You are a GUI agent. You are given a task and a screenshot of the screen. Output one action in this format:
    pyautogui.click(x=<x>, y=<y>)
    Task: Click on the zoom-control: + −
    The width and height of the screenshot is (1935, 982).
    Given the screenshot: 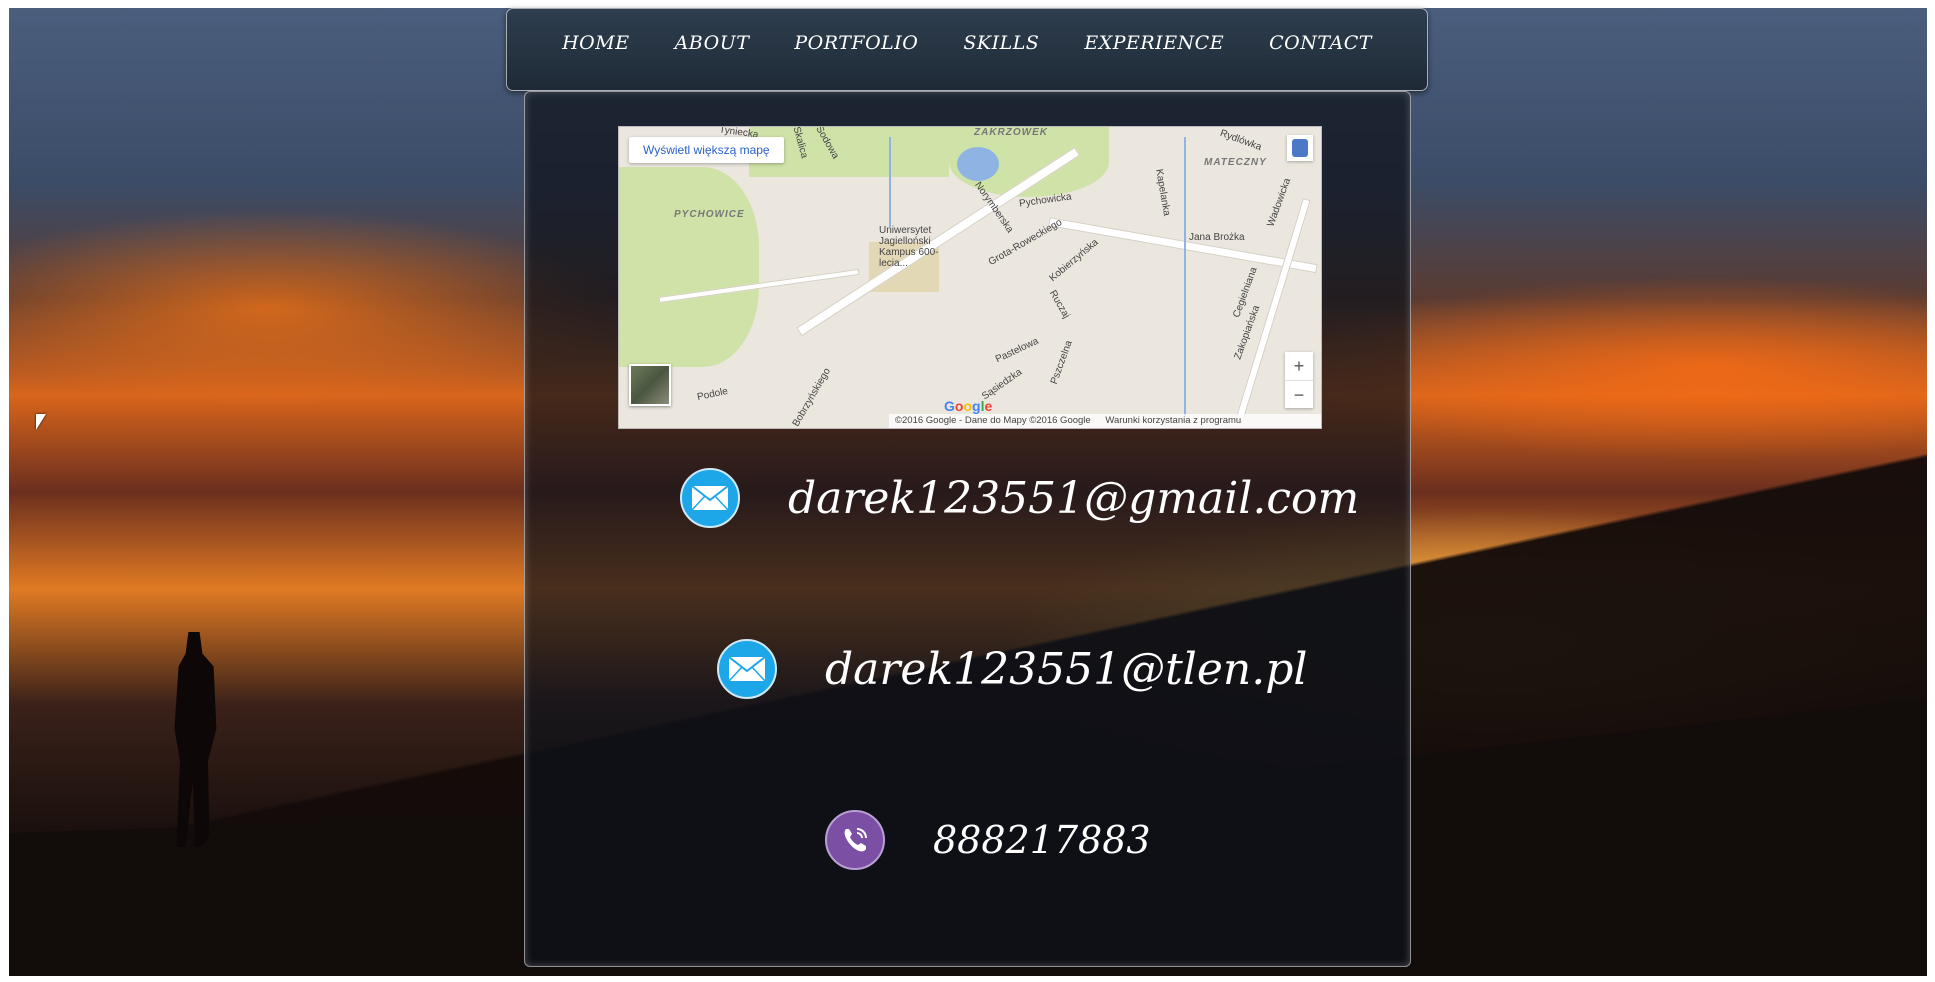 What is the action you would take?
    pyautogui.click(x=1299, y=380)
    